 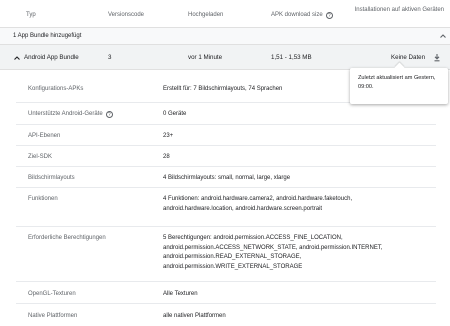 I want to click on download-icon, so click(x=437, y=57).